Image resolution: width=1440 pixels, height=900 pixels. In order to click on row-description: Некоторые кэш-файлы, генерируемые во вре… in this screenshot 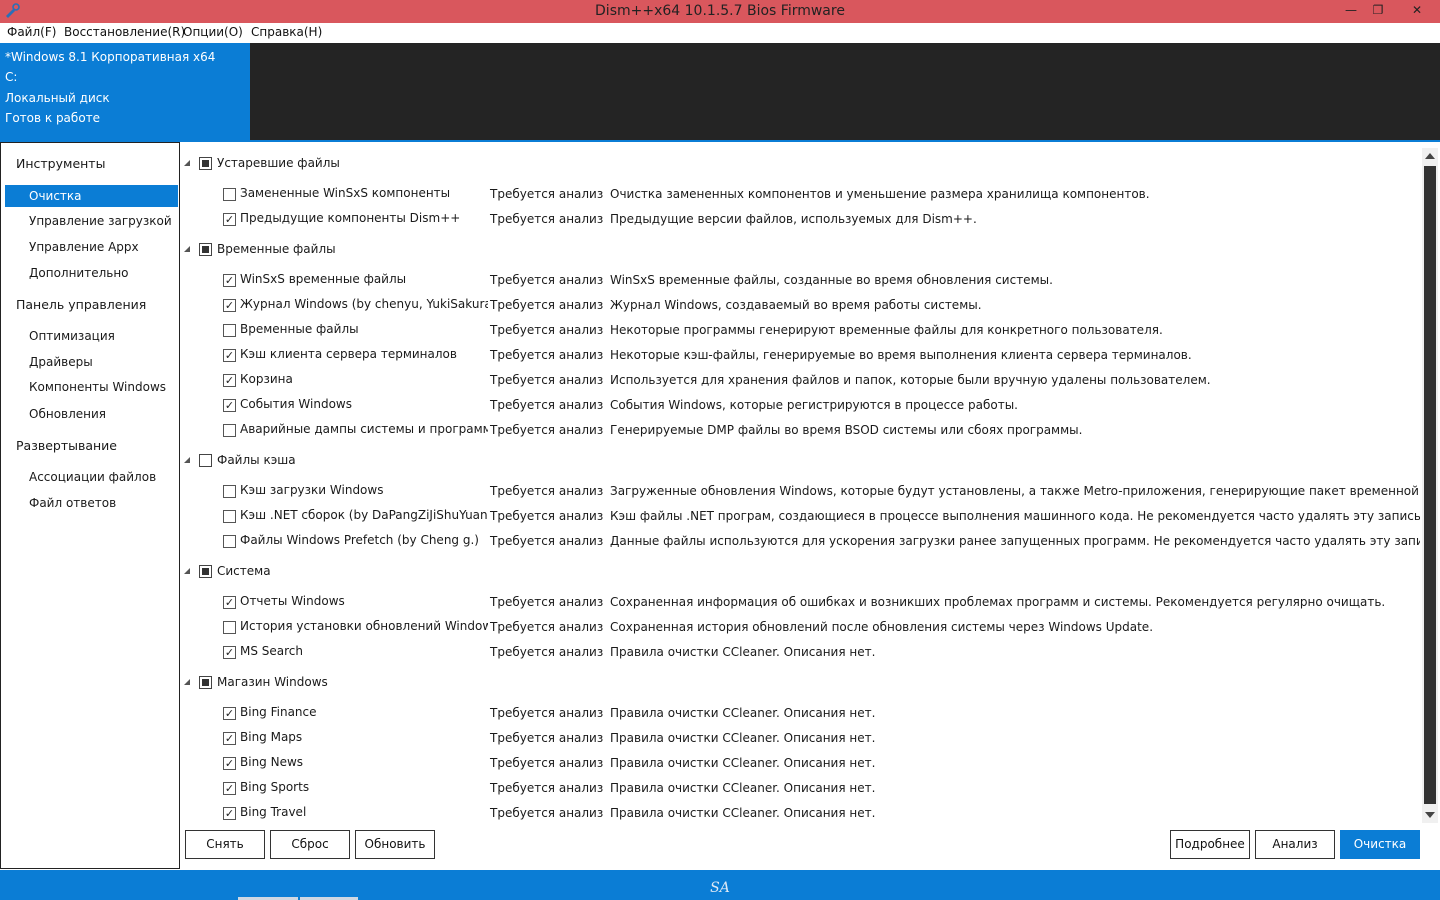, I will do `click(901, 355)`.